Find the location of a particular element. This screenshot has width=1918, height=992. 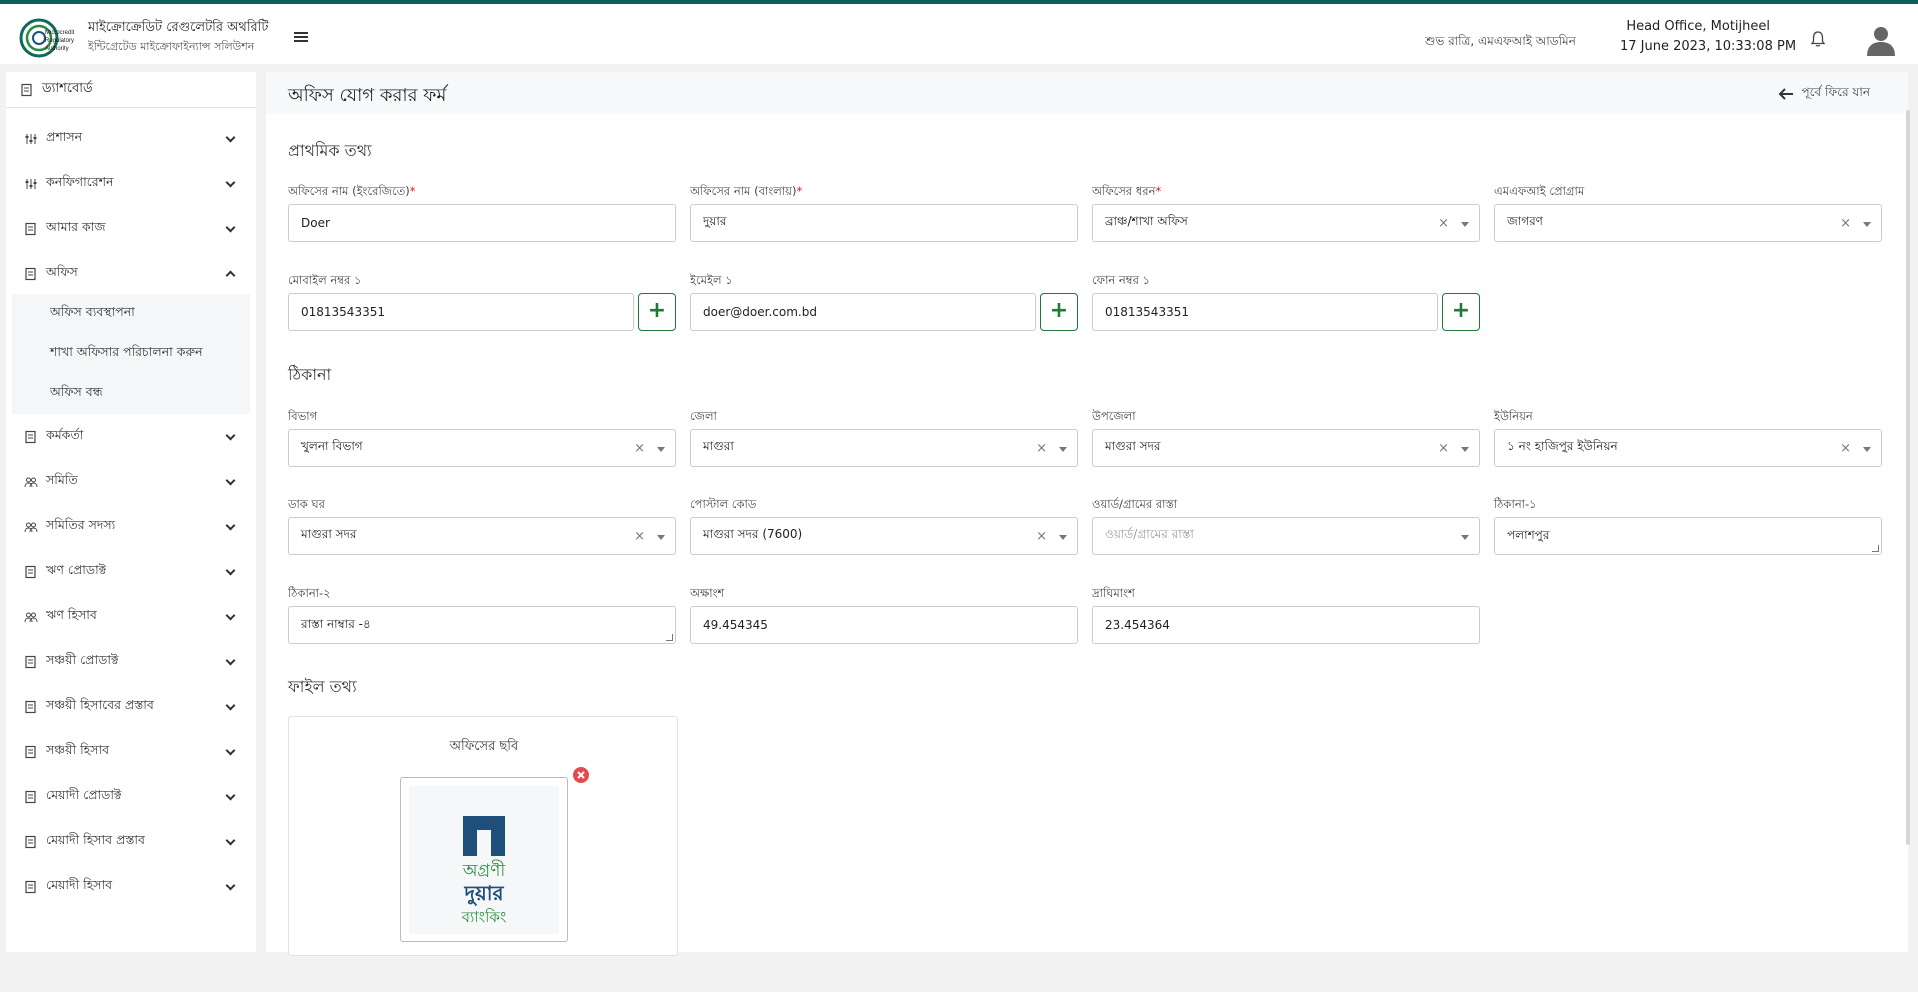

upazila-select: মাগুরা সদর × is located at coordinates (1286, 448).